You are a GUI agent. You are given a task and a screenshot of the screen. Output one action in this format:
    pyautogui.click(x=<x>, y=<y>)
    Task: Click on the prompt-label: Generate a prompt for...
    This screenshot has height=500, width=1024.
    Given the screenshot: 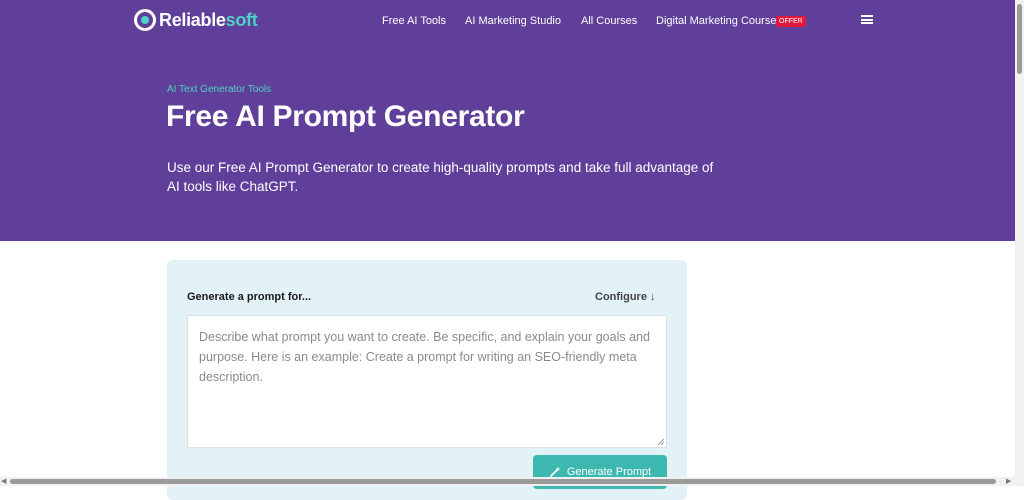 What is the action you would take?
    pyautogui.click(x=249, y=297)
    